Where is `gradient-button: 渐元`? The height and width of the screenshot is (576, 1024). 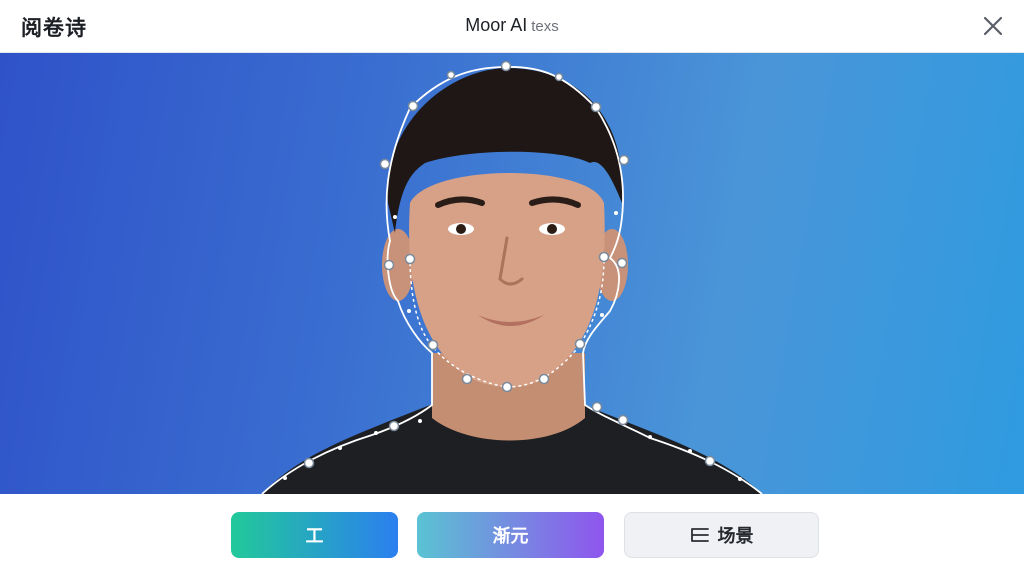
gradient-button: 渐元 is located at coordinates (510, 535).